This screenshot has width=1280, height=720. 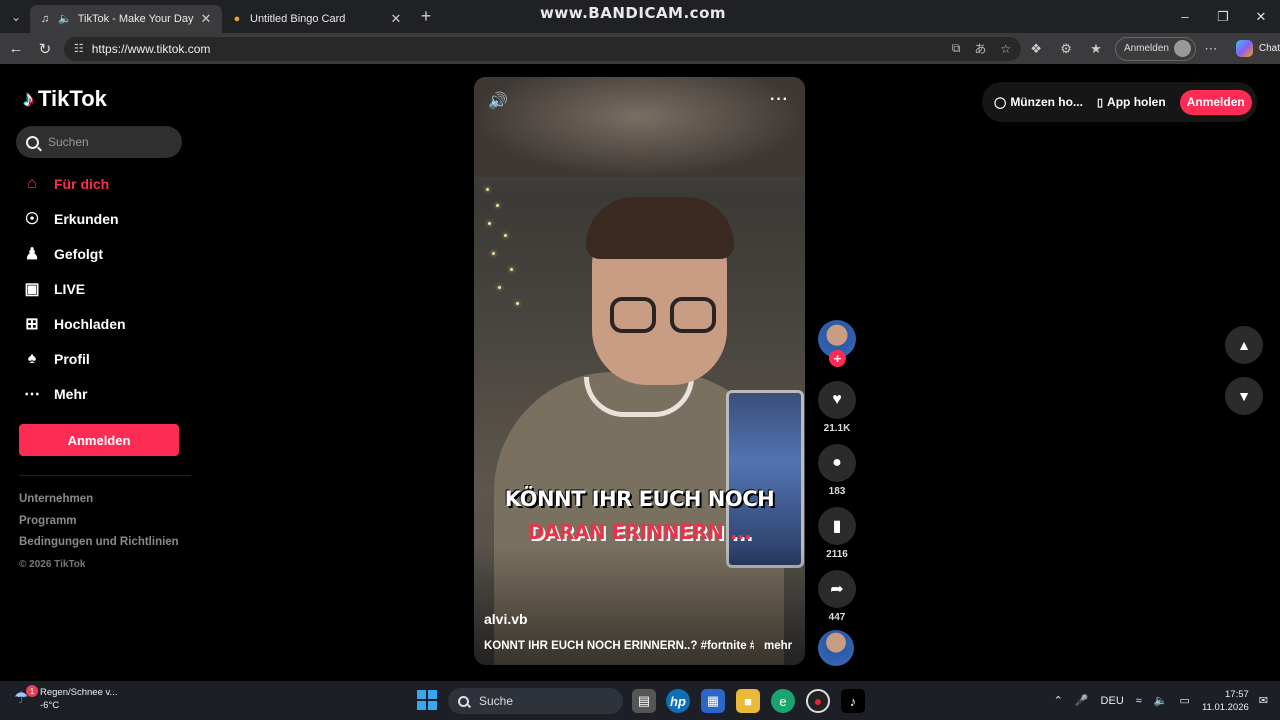 What do you see at coordinates (45, 49) in the screenshot?
I see `reload-icon: ↻` at bounding box center [45, 49].